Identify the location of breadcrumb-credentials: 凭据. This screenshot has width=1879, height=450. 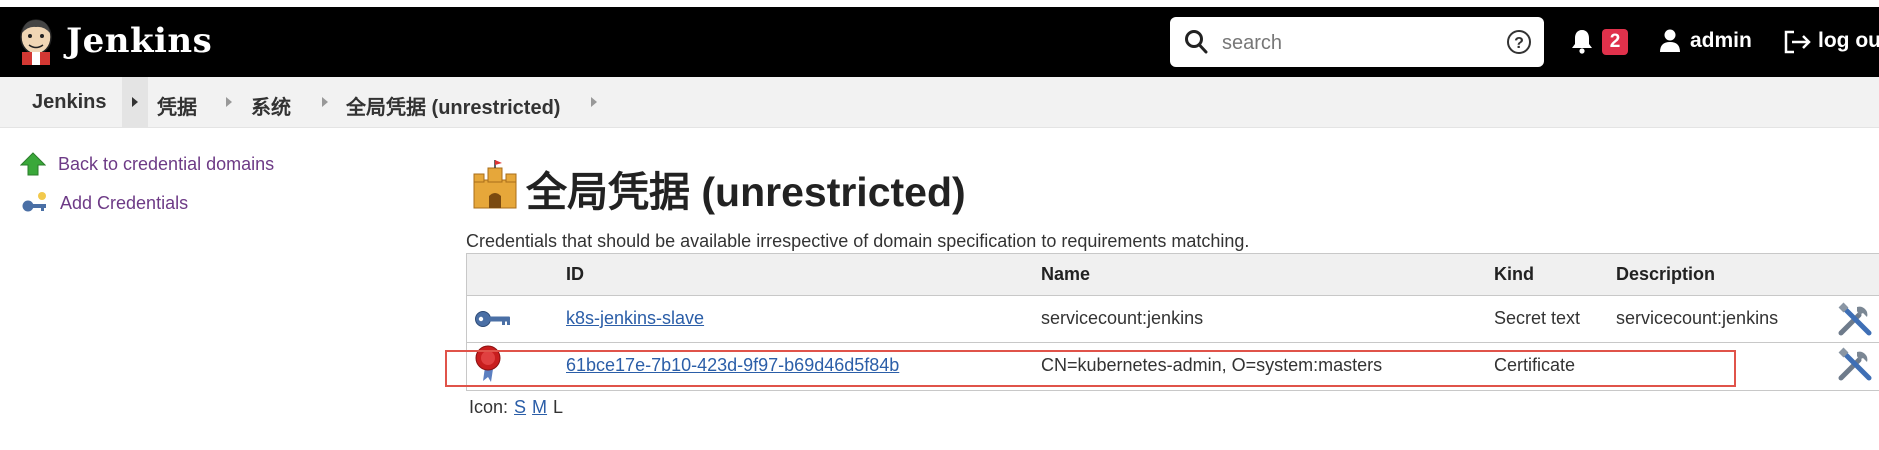
(177, 105).